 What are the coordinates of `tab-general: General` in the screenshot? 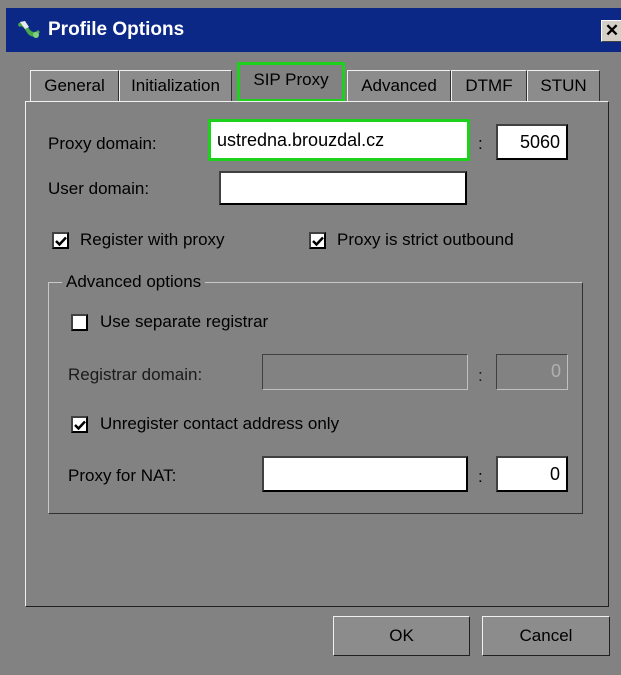 It's located at (74, 86).